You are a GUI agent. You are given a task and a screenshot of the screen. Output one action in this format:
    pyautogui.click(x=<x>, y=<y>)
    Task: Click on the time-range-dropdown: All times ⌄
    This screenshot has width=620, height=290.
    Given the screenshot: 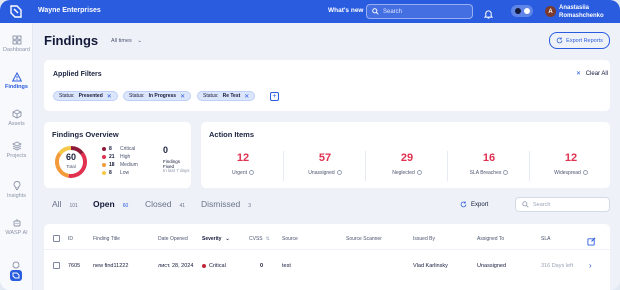 What is the action you would take?
    pyautogui.click(x=126, y=41)
    